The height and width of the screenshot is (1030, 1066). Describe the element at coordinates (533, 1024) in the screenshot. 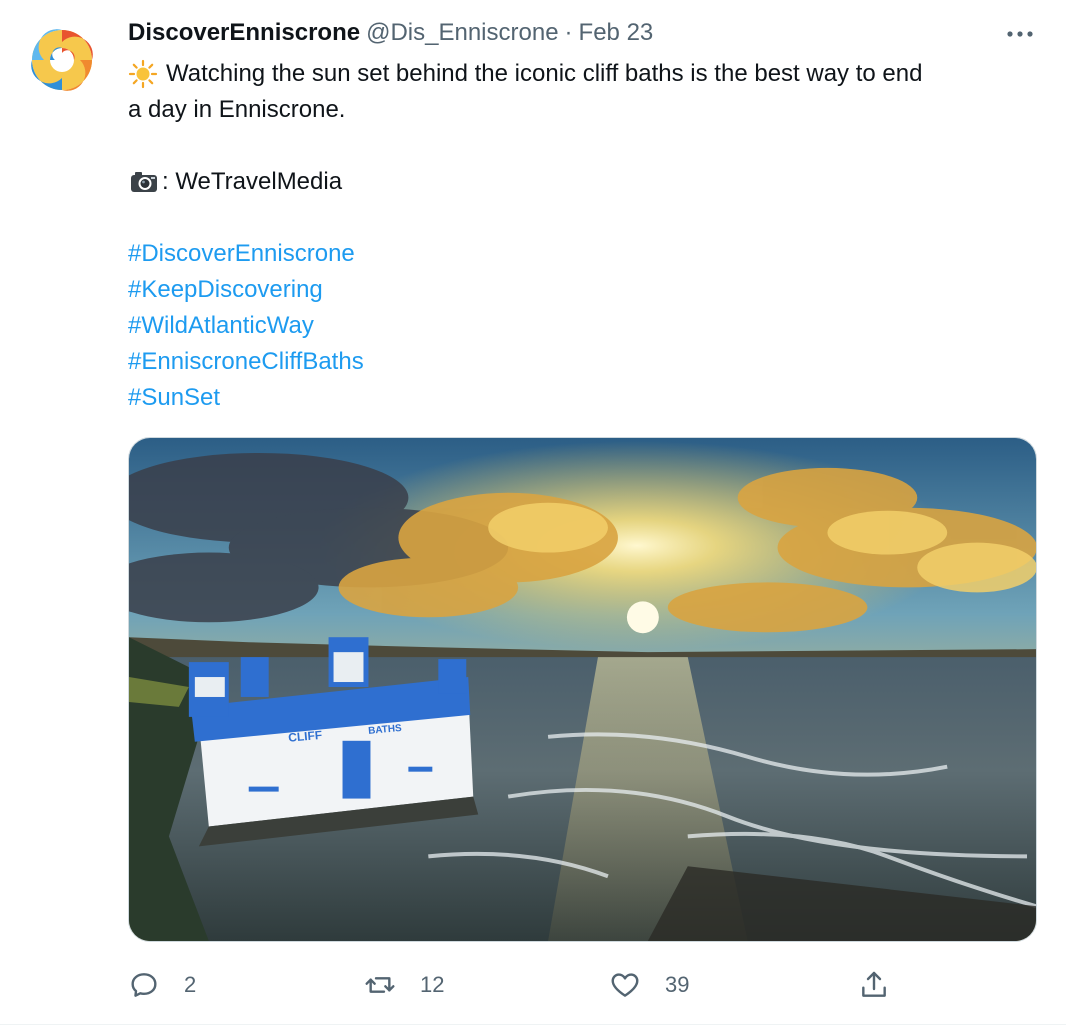

I see `tweet-divider` at that location.